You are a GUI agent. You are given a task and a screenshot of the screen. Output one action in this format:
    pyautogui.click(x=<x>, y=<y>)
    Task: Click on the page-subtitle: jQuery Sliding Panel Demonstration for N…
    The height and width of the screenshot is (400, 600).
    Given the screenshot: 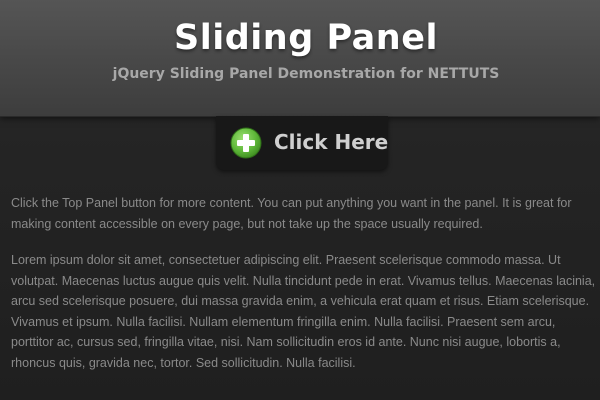 What is the action you would take?
    pyautogui.click(x=306, y=74)
    